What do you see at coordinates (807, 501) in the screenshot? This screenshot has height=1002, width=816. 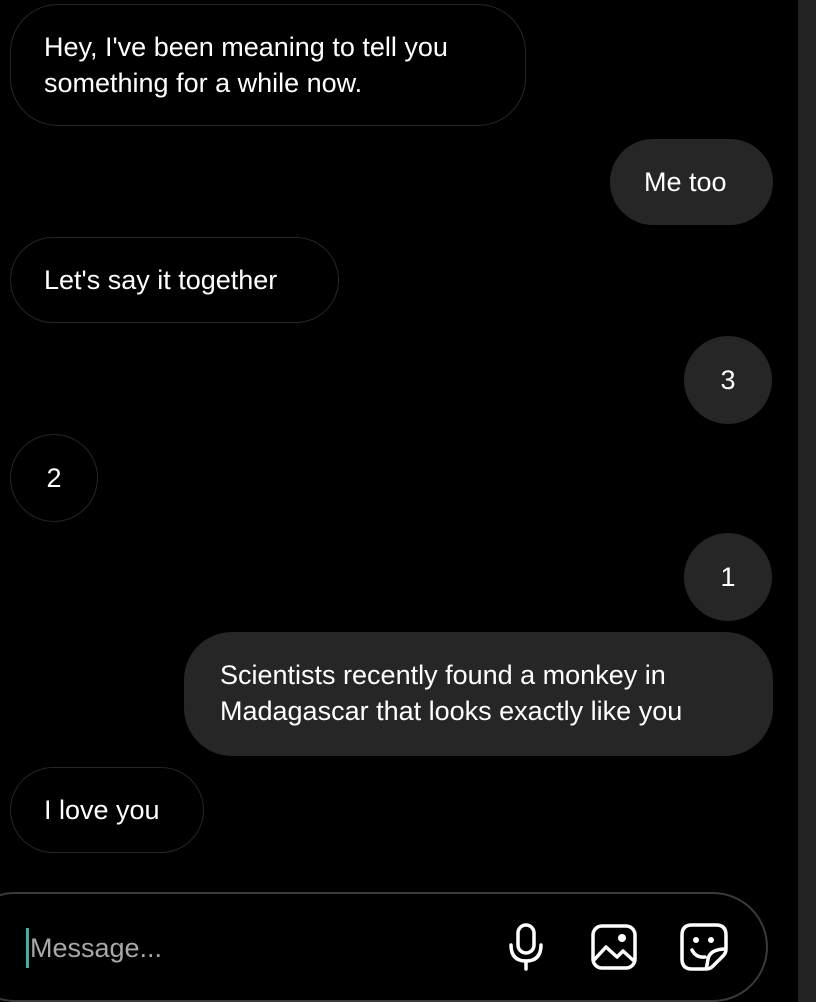 I see `side-panel-edge` at bounding box center [807, 501].